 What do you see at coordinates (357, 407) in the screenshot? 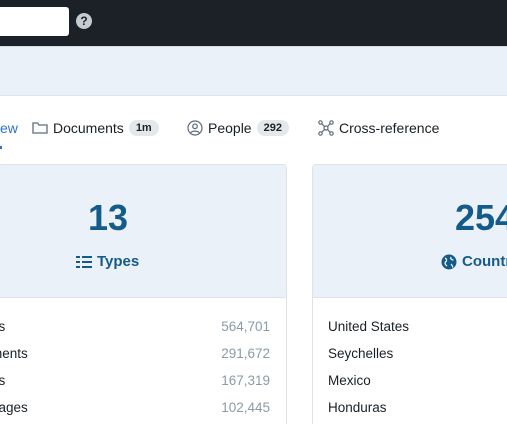
I see `country-label: Honduras` at bounding box center [357, 407].